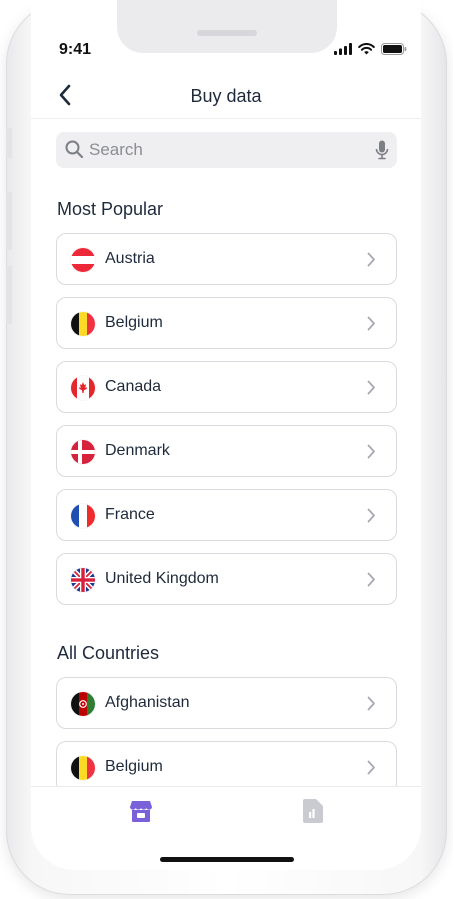 The image size is (453, 899). What do you see at coordinates (382, 152) in the screenshot?
I see `microphone-icon` at bounding box center [382, 152].